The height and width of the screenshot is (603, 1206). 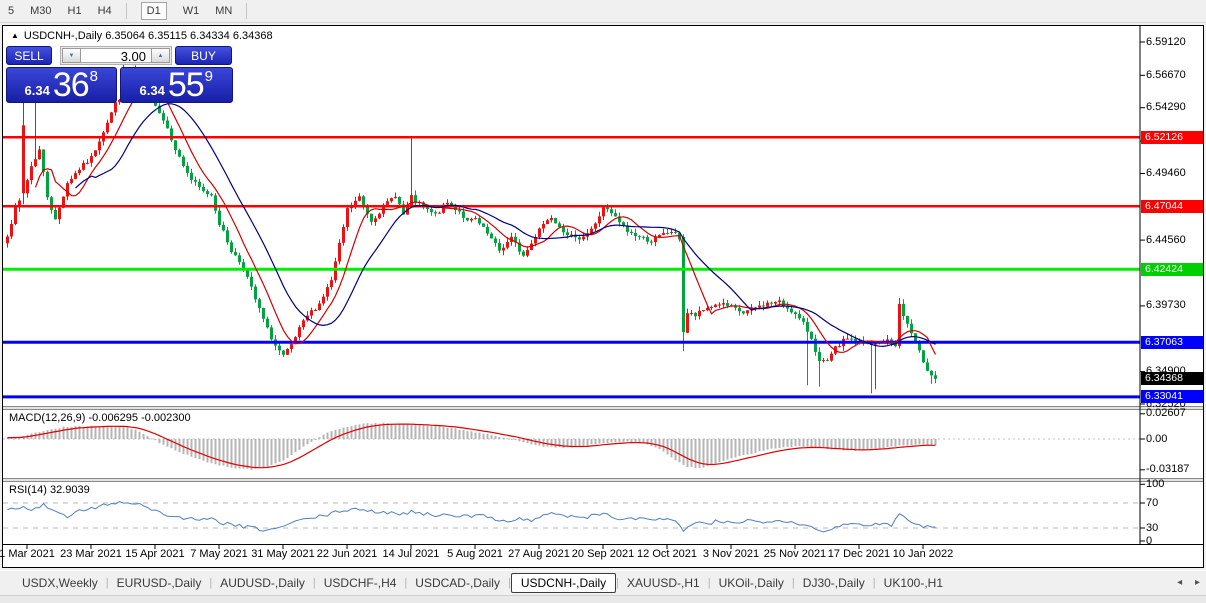 What do you see at coordinates (1166, 107) in the screenshot?
I see `price-tick-label: 6.54290` at bounding box center [1166, 107].